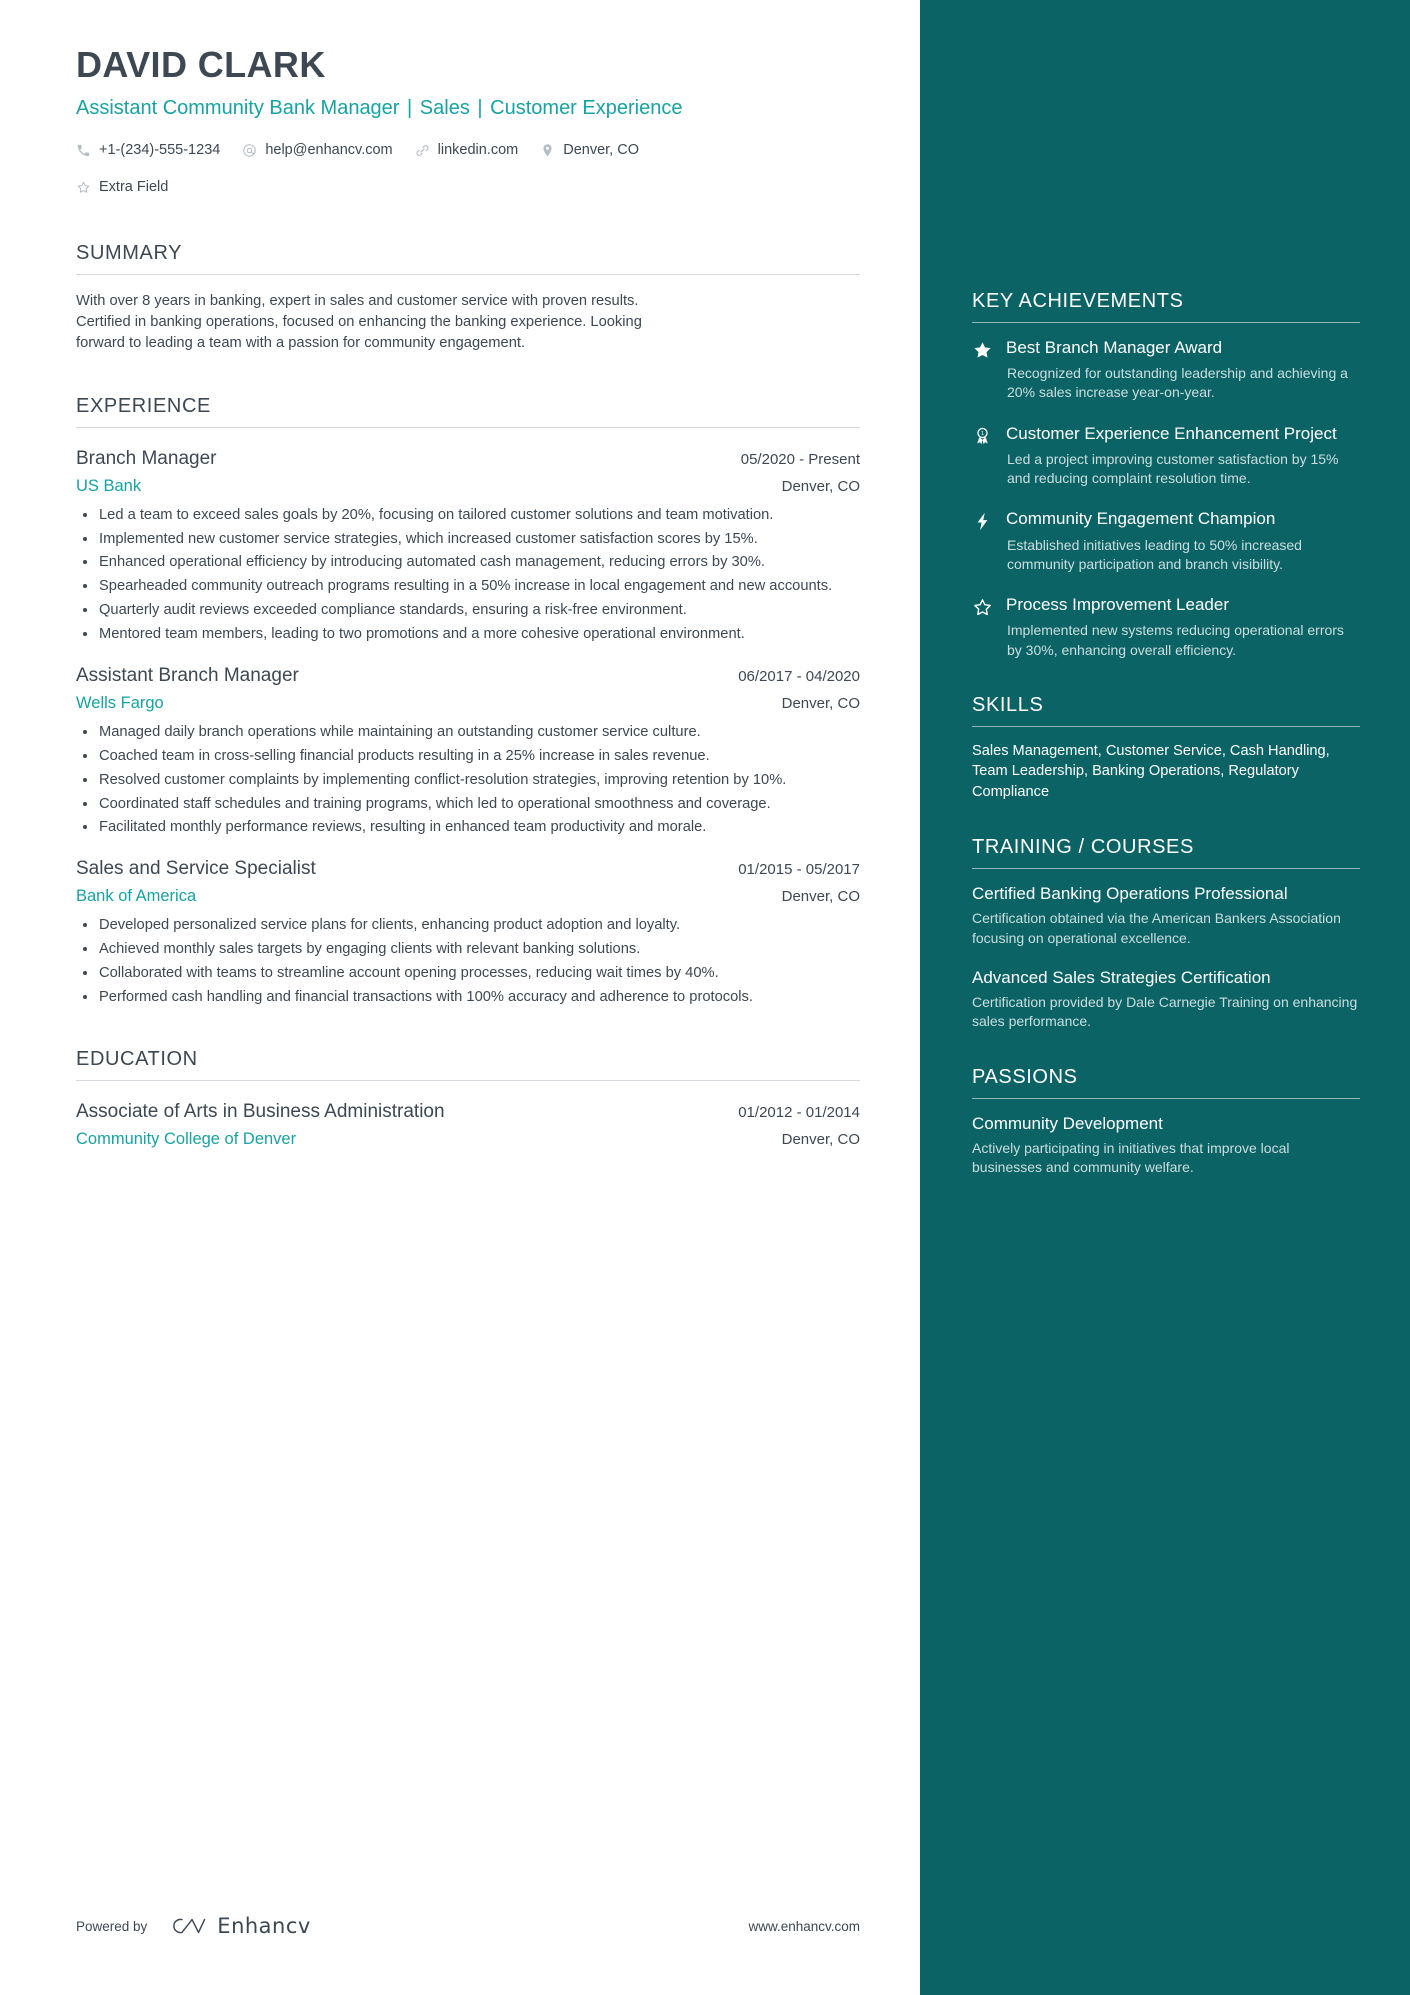  Describe the element at coordinates (444, 108) in the screenshot. I see `headline-tag-sales: Sales` at that location.